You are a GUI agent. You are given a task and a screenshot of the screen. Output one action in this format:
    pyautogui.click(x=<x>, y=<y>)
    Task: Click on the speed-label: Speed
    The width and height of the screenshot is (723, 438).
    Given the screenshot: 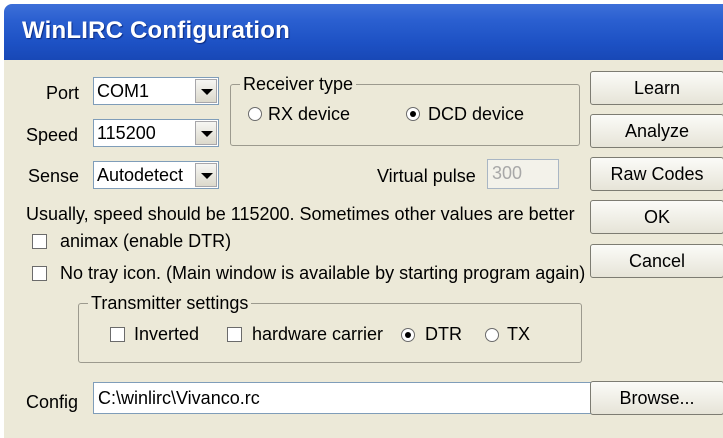 What is the action you would take?
    pyautogui.click(x=52, y=135)
    